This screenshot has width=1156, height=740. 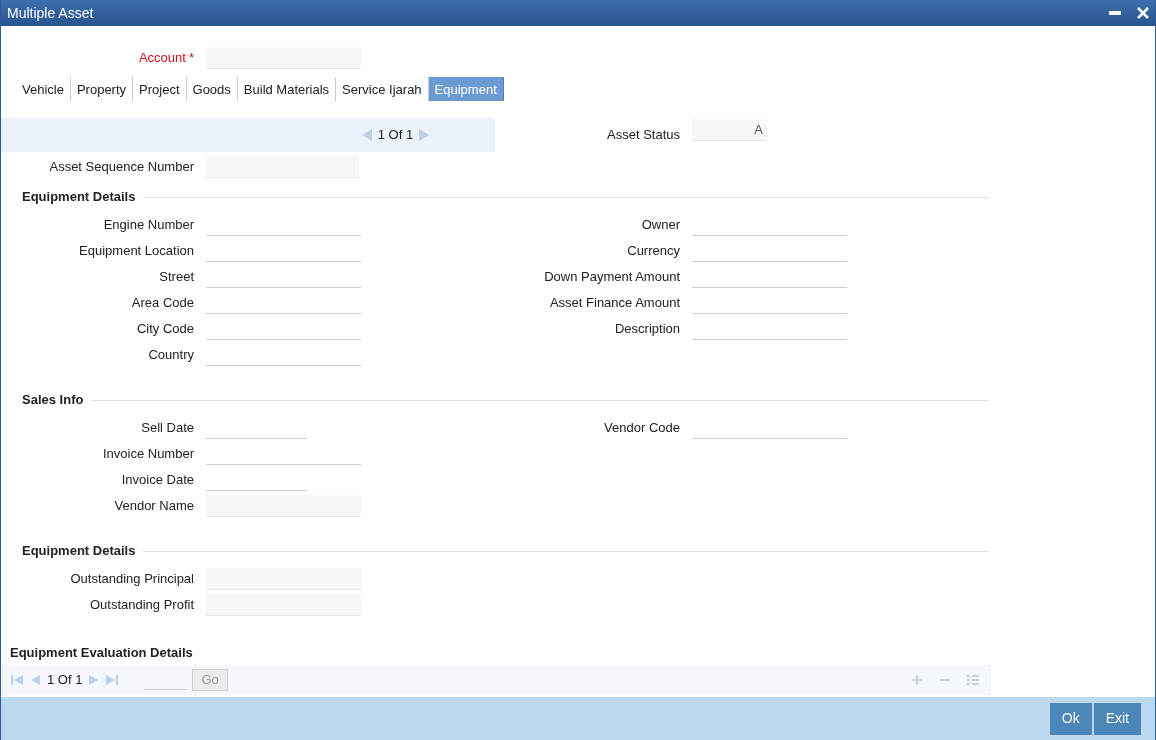 I want to click on section-title: Sales Info, so click(x=53, y=400).